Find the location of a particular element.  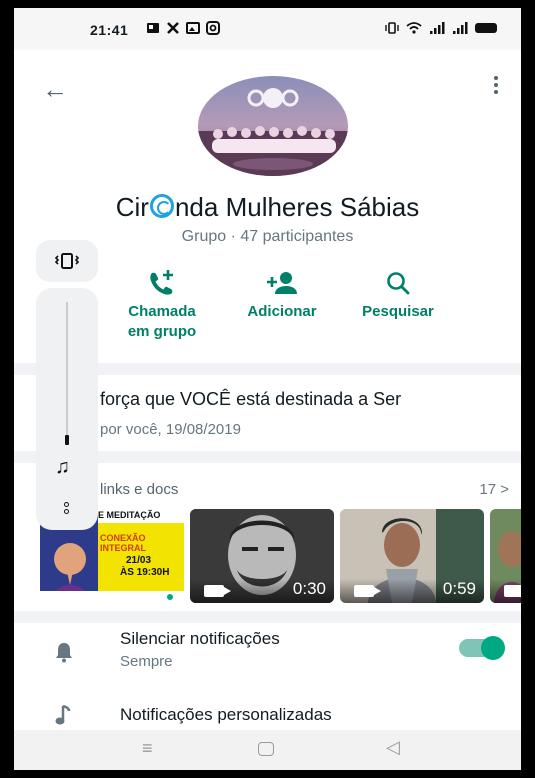

description-text: força que VOCÊ está destinada a Ser is located at coordinates (251, 399).